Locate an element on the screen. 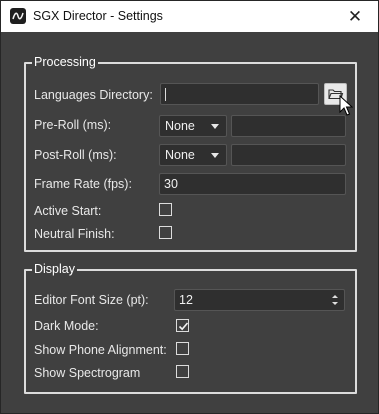 Image resolution: width=379 pixels, height=414 pixels. neutral-finish-label: Neutral Finish: is located at coordinates (74, 234).